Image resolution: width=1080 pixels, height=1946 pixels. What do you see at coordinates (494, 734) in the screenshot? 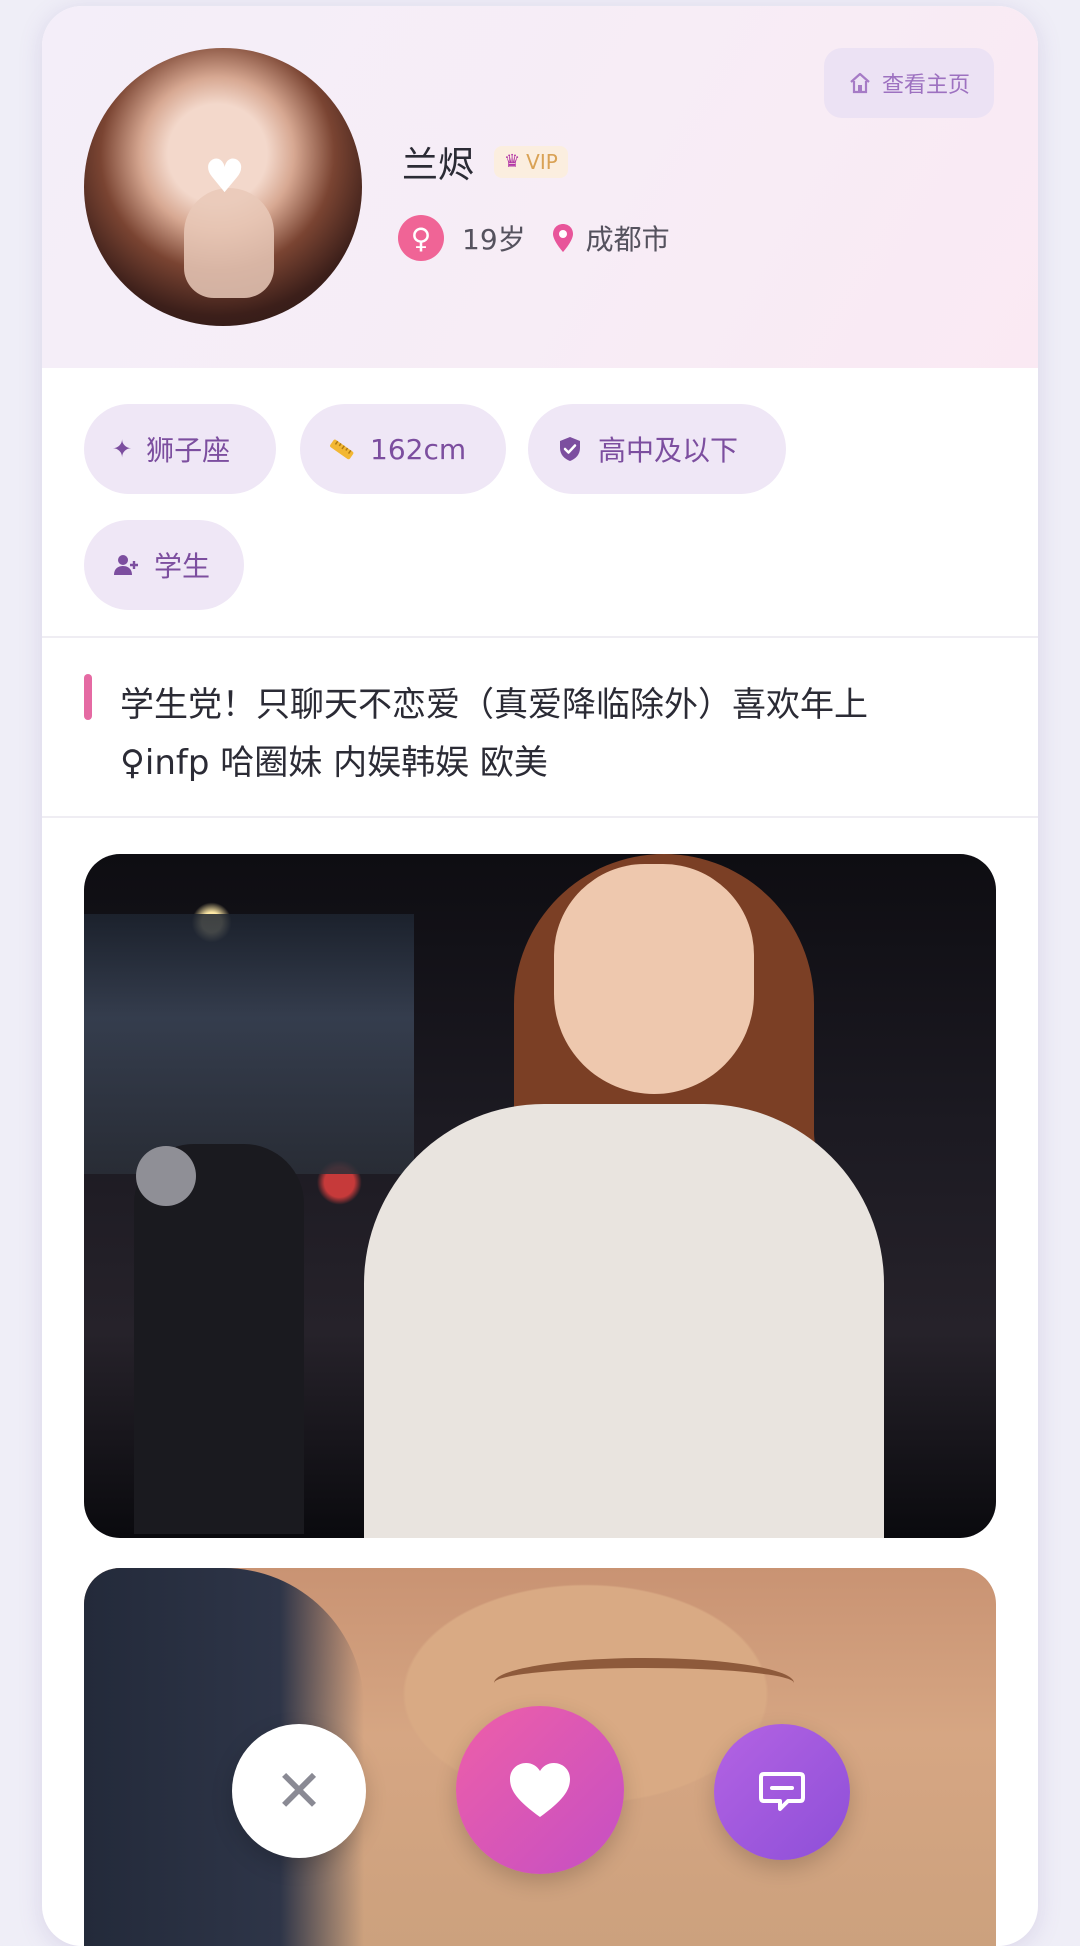
I see `bio-text: 学生党！只聊天不恋爱（真爱降临除外）喜欢年上 ♀infp 哈圈妹 内娱韩娱 欧美` at bounding box center [494, 734].